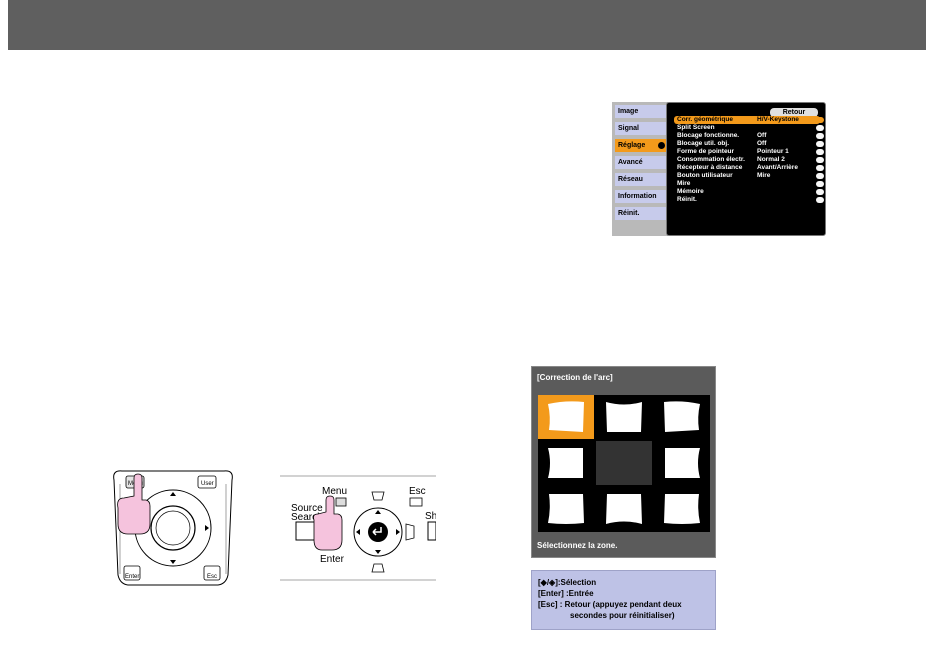 This screenshot has height=659, width=950. What do you see at coordinates (696, 127) in the screenshot?
I see `menu-row-label: Split Screen` at bounding box center [696, 127].